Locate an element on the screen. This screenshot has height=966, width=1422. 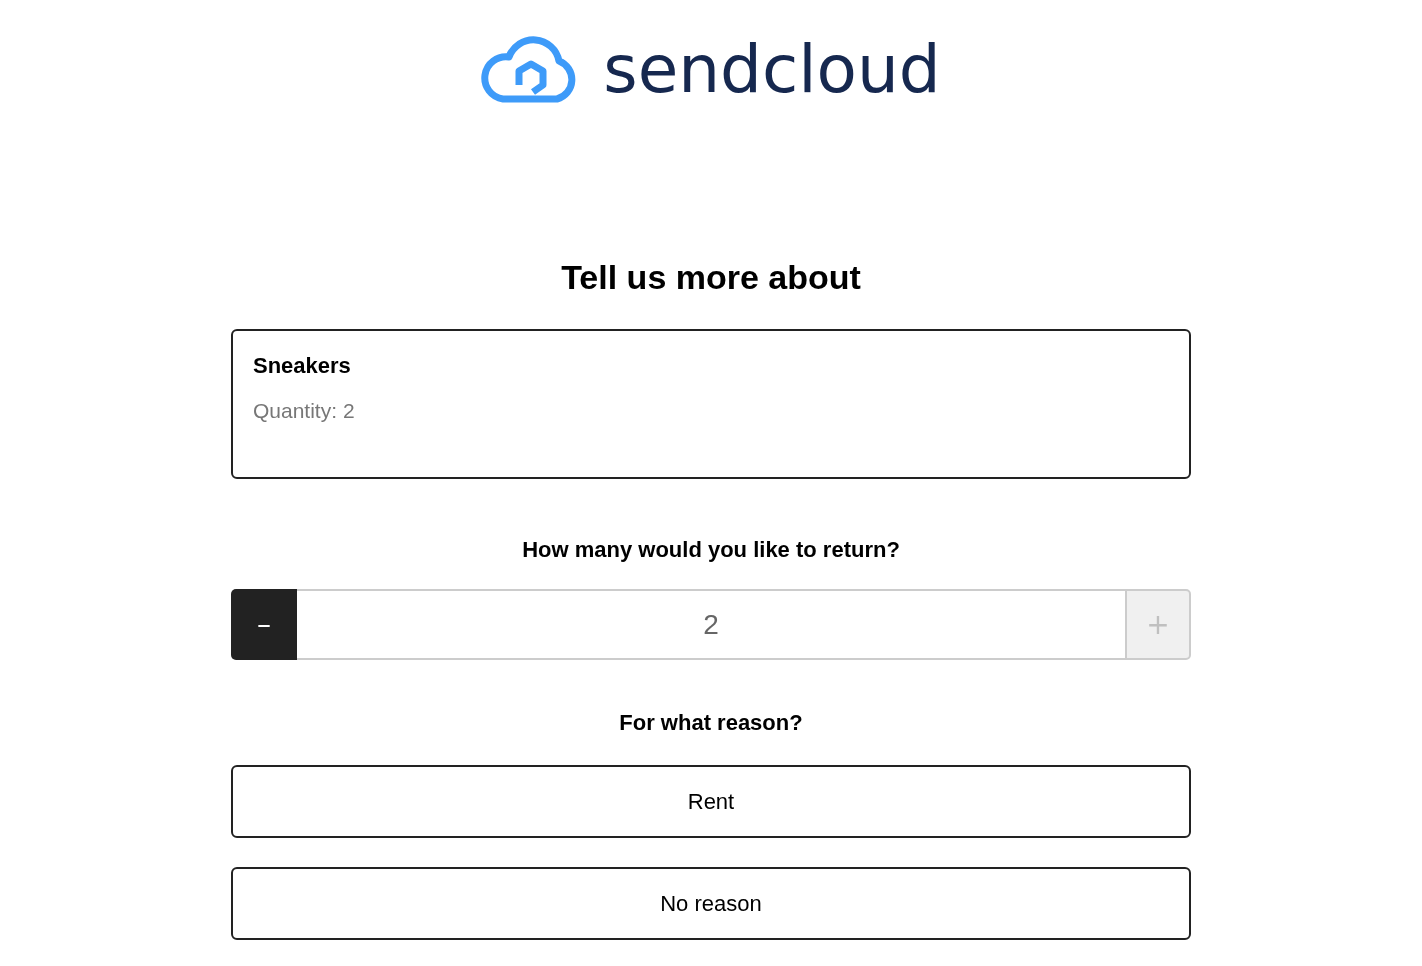
logo-text: sendcloud is located at coordinates (772, 70).